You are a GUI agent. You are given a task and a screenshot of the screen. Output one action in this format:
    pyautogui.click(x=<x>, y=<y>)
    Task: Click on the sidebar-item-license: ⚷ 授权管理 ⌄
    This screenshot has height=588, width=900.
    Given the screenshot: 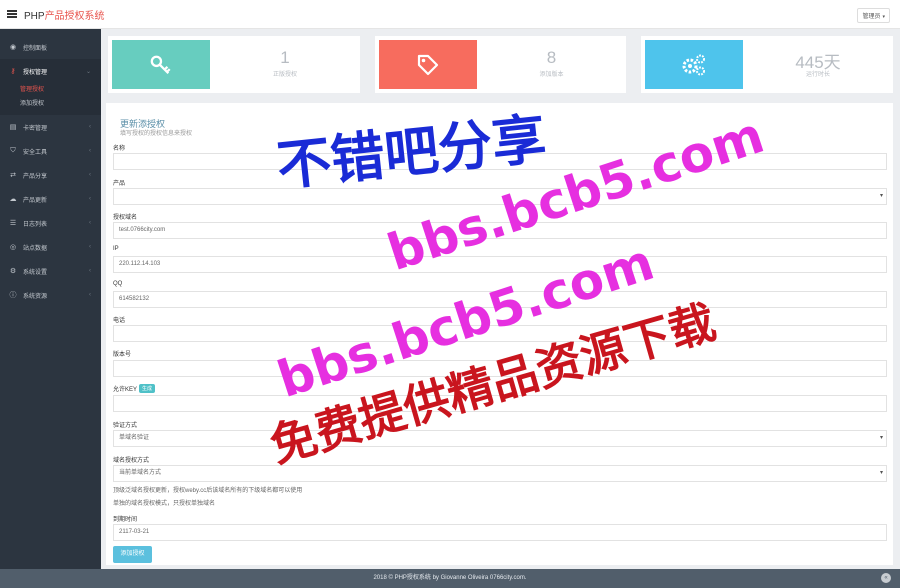 What is the action you would take?
    pyautogui.click(x=50, y=71)
    